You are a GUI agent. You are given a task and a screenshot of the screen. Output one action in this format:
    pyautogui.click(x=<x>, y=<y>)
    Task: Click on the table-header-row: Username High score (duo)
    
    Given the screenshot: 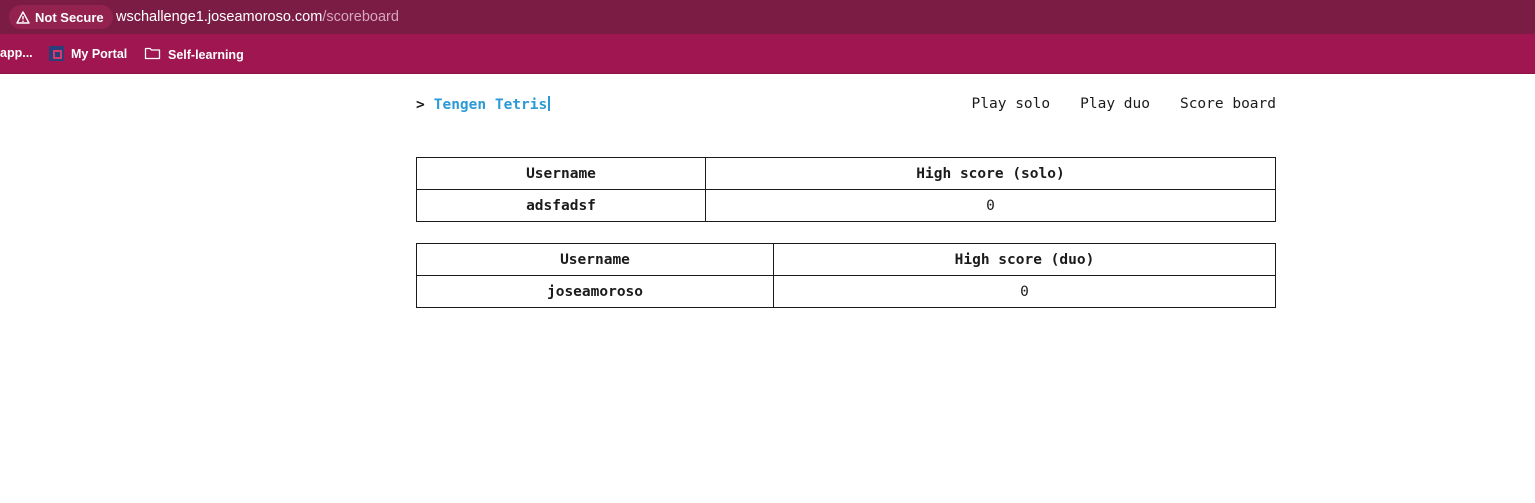 What is the action you would take?
    pyautogui.click(x=846, y=259)
    